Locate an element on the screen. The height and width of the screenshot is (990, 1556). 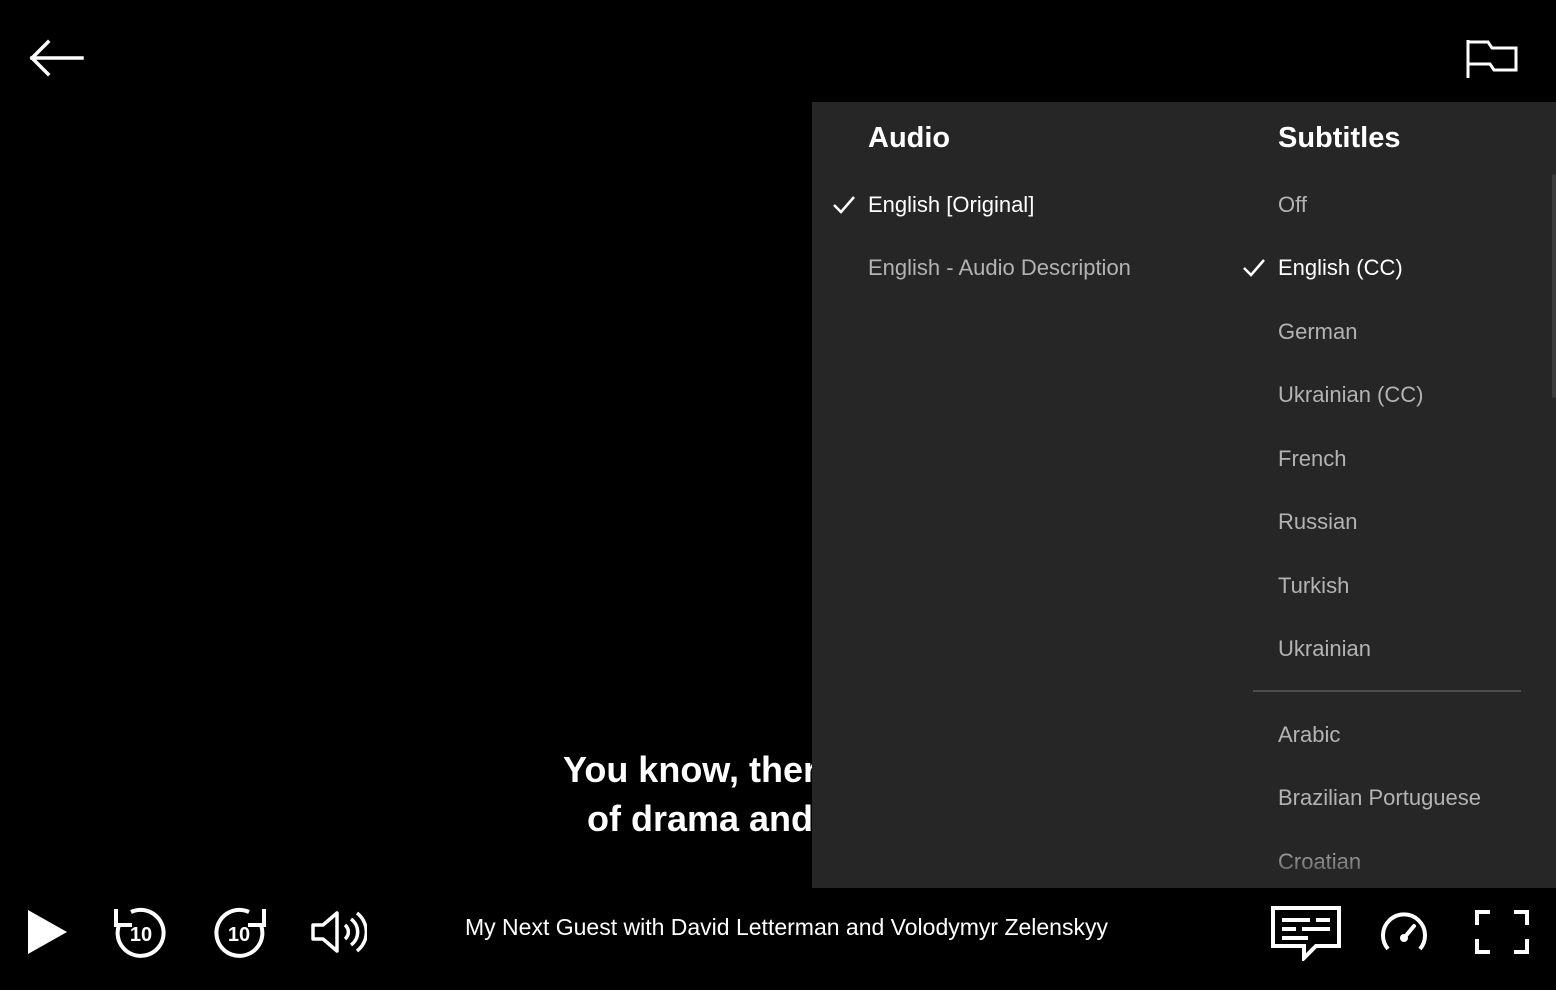
subtitle-option: Brazilian Portuguese is located at coordinates (1379, 798).